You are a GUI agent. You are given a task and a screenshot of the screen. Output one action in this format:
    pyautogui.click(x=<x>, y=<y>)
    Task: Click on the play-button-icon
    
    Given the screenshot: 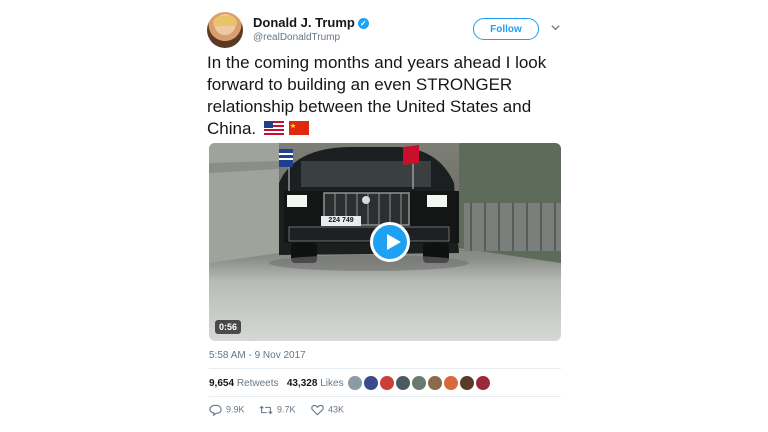 What is the action you would take?
    pyautogui.click(x=390, y=242)
    